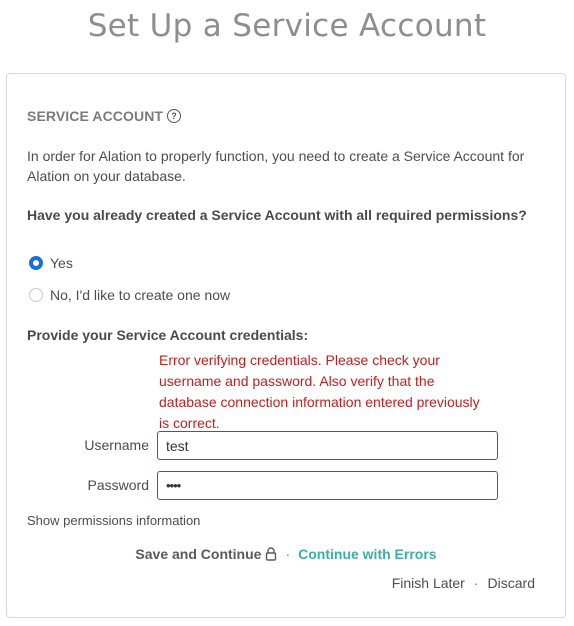 Image resolution: width=574 pixels, height=626 pixels. I want to click on radio-label-yes: Yes, so click(61, 263).